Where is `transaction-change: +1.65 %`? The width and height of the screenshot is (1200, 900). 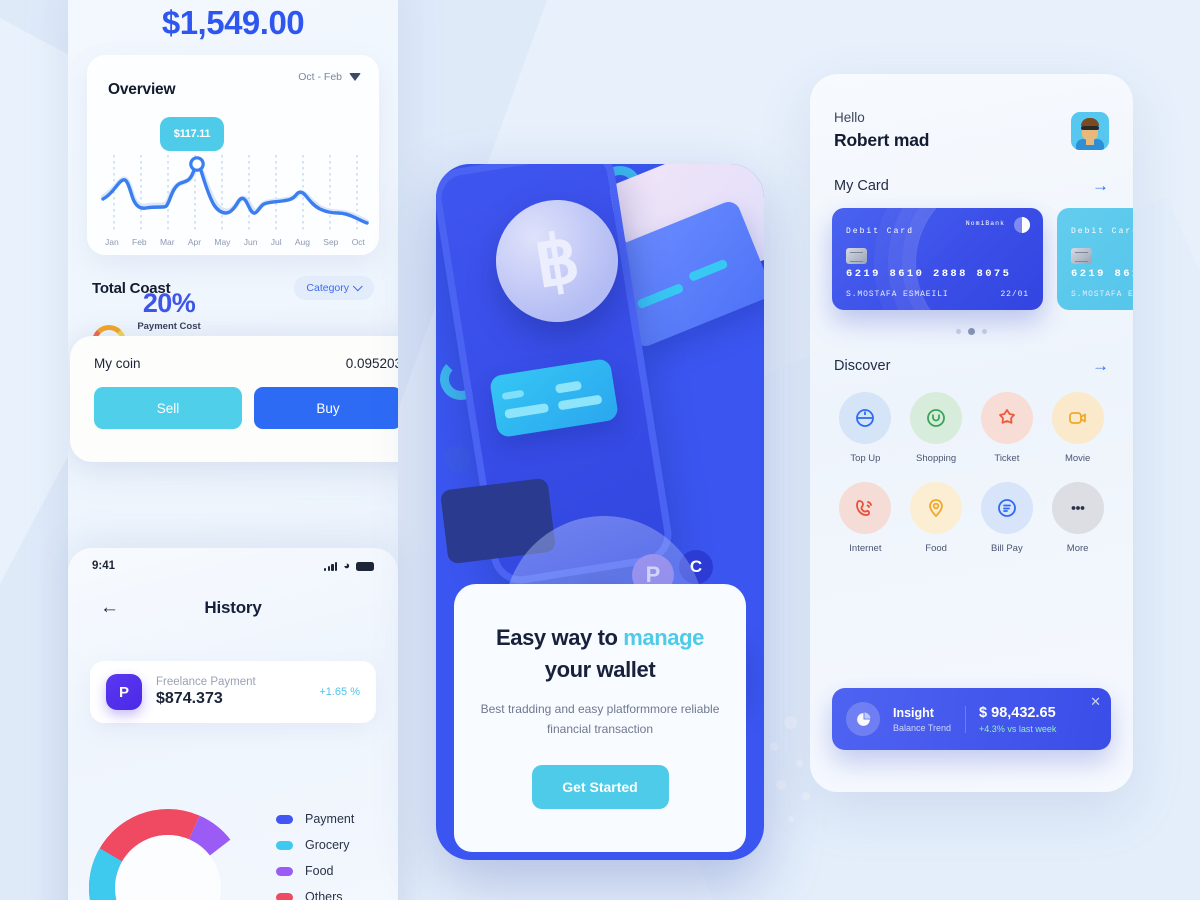
transaction-change: +1.65 % is located at coordinates (339, 692).